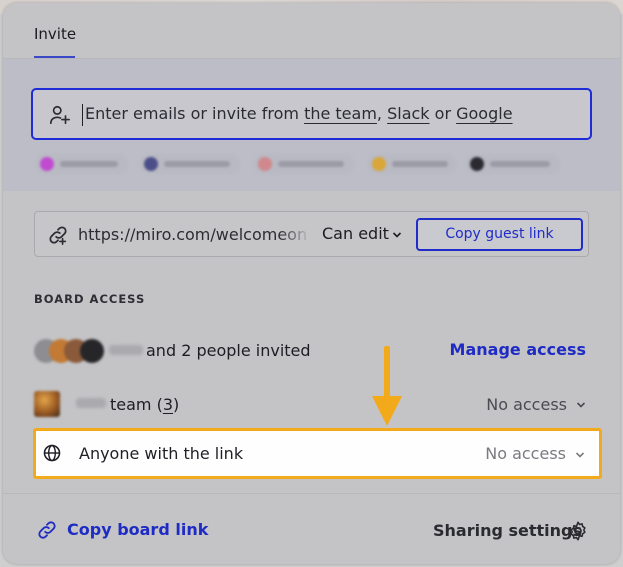 The image size is (623, 567). I want to click on team-access-dropdown: No access, so click(526, 404).